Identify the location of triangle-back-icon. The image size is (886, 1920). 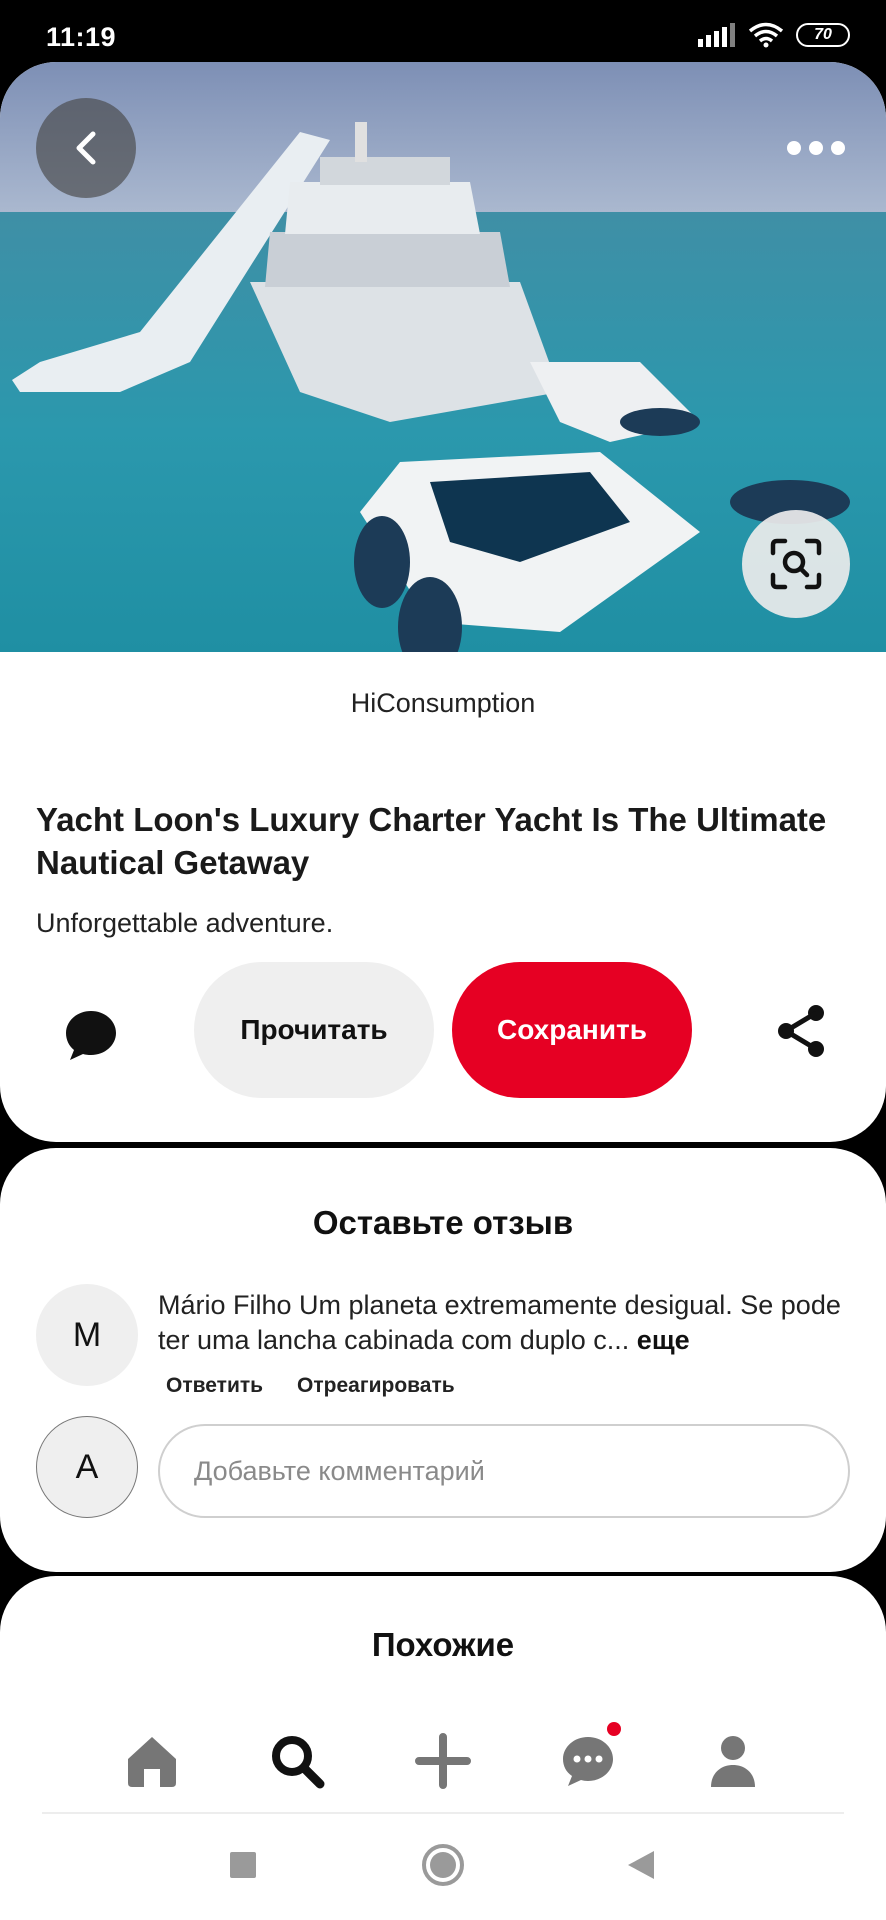
(641, 1865).